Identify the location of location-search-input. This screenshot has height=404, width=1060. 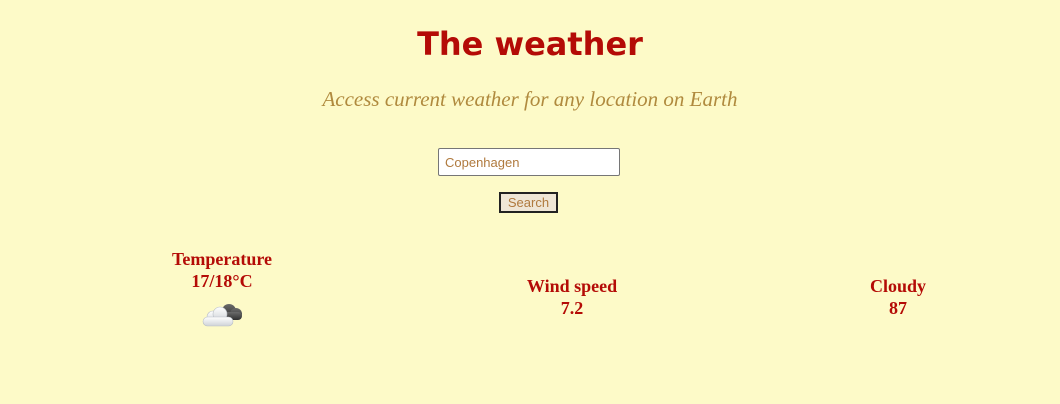
(529, 162).